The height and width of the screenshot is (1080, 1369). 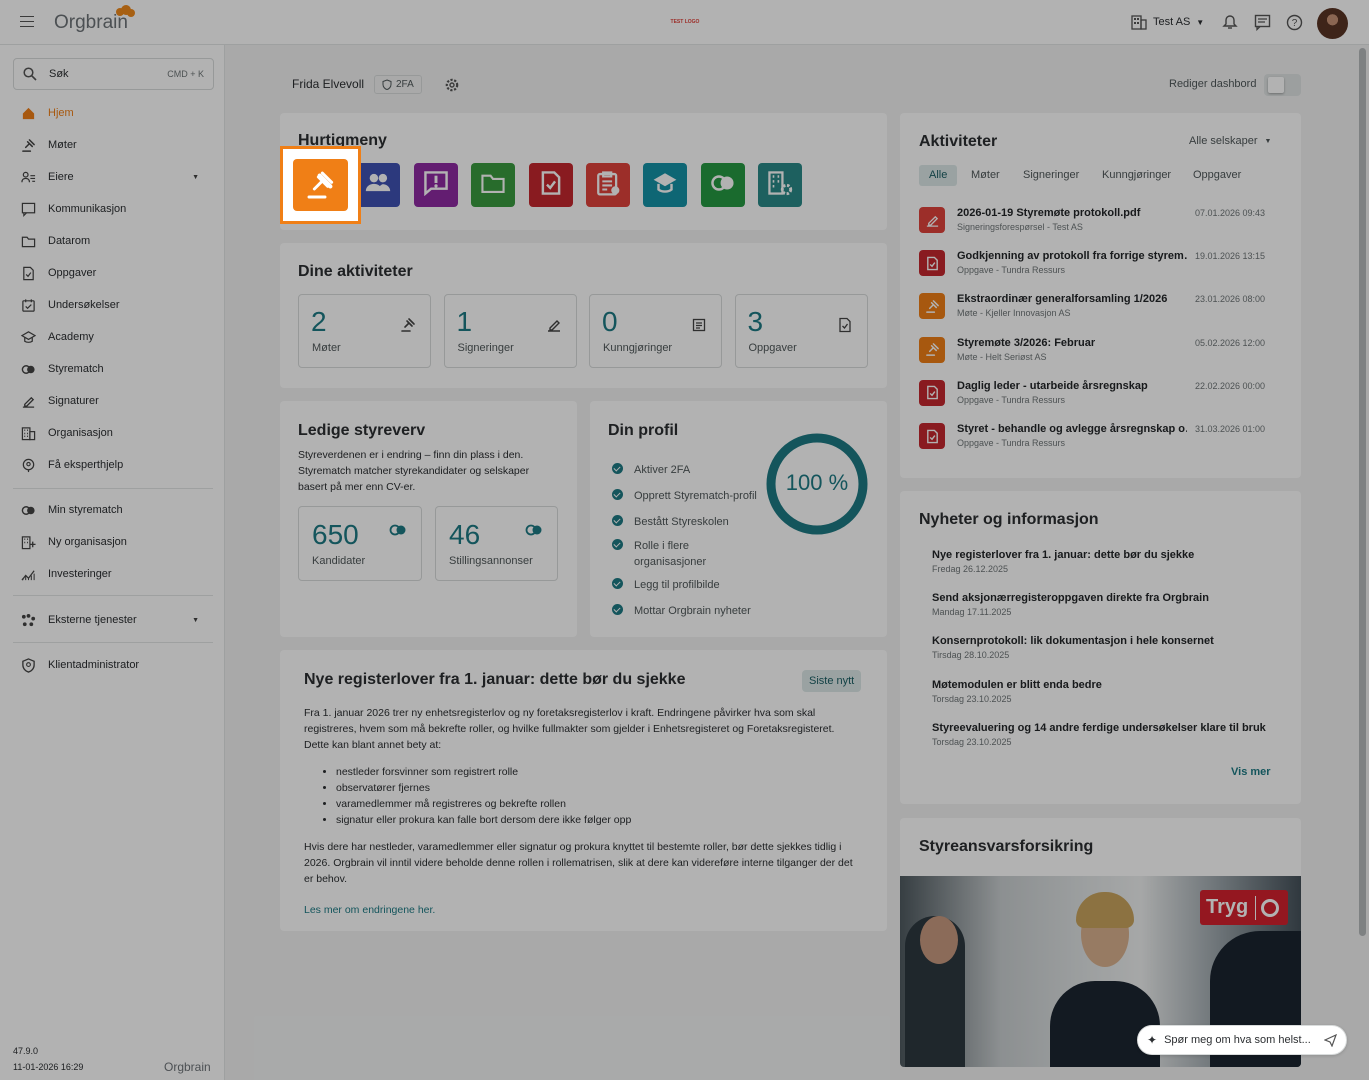 I want to click on news-title: Nyheter og informasjon, so click(x=1009, y=519).